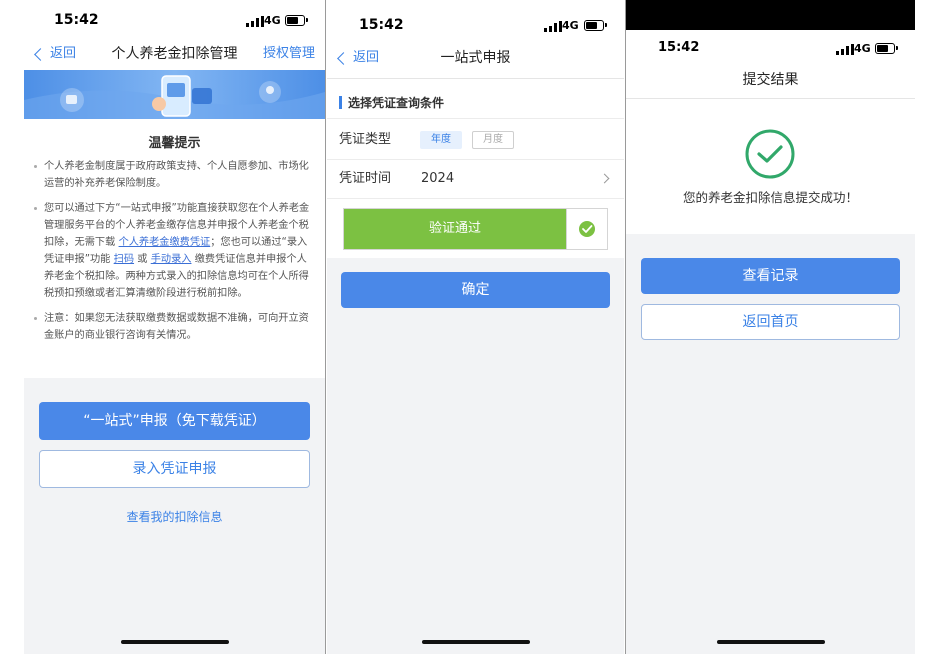 The image size is (925, 654). I want to click on banner-illustration, so click(174, 97).